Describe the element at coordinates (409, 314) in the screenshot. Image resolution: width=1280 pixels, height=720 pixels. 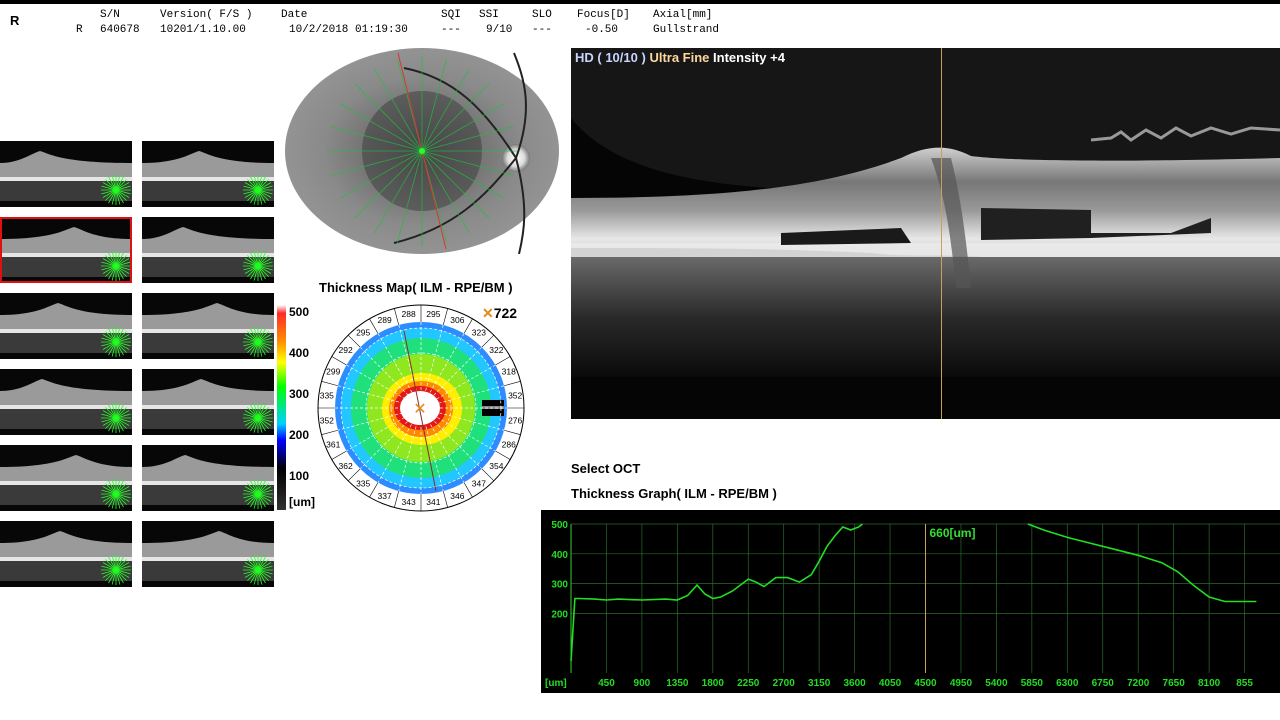
I see `thickness-sector-value: 288` at that location.